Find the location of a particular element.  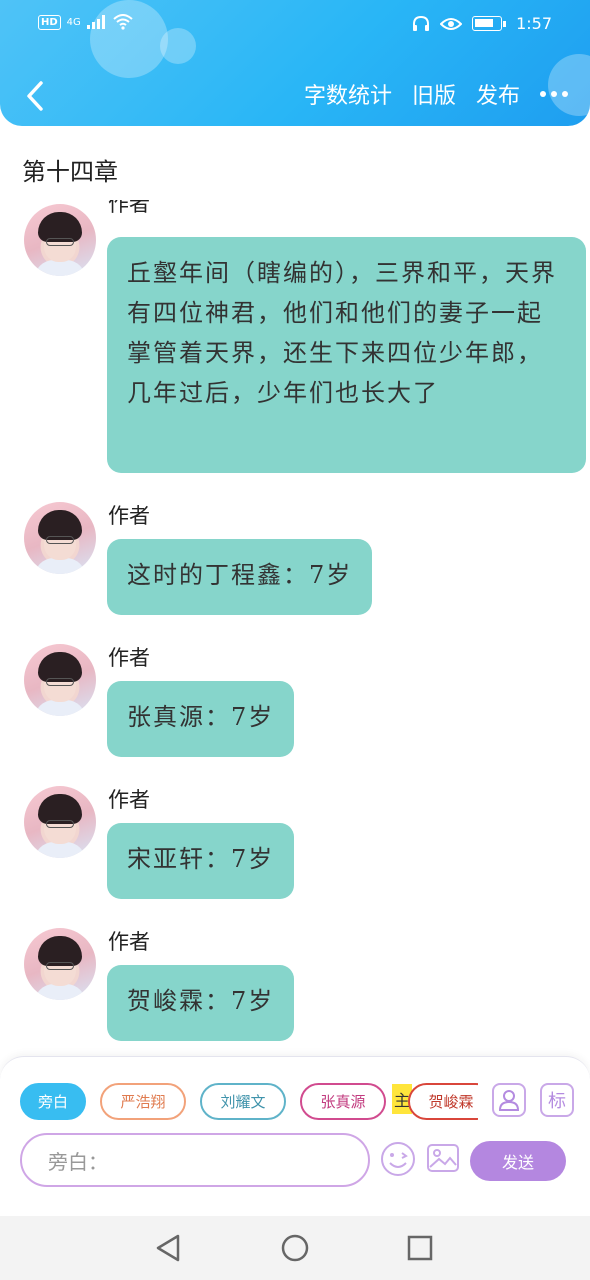

image-icon is located at coordinates (443, 1158).